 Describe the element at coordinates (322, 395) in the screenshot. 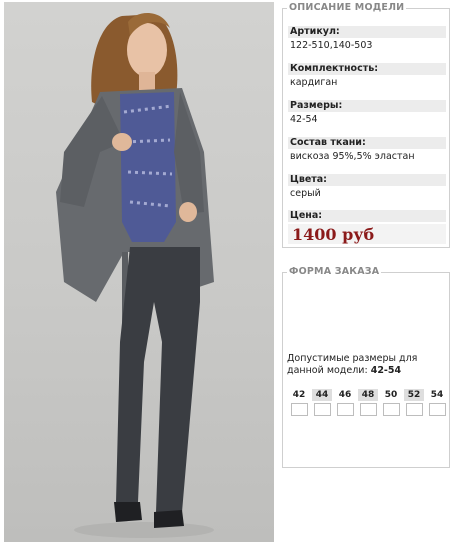

I see `size-label: 44` at that location.